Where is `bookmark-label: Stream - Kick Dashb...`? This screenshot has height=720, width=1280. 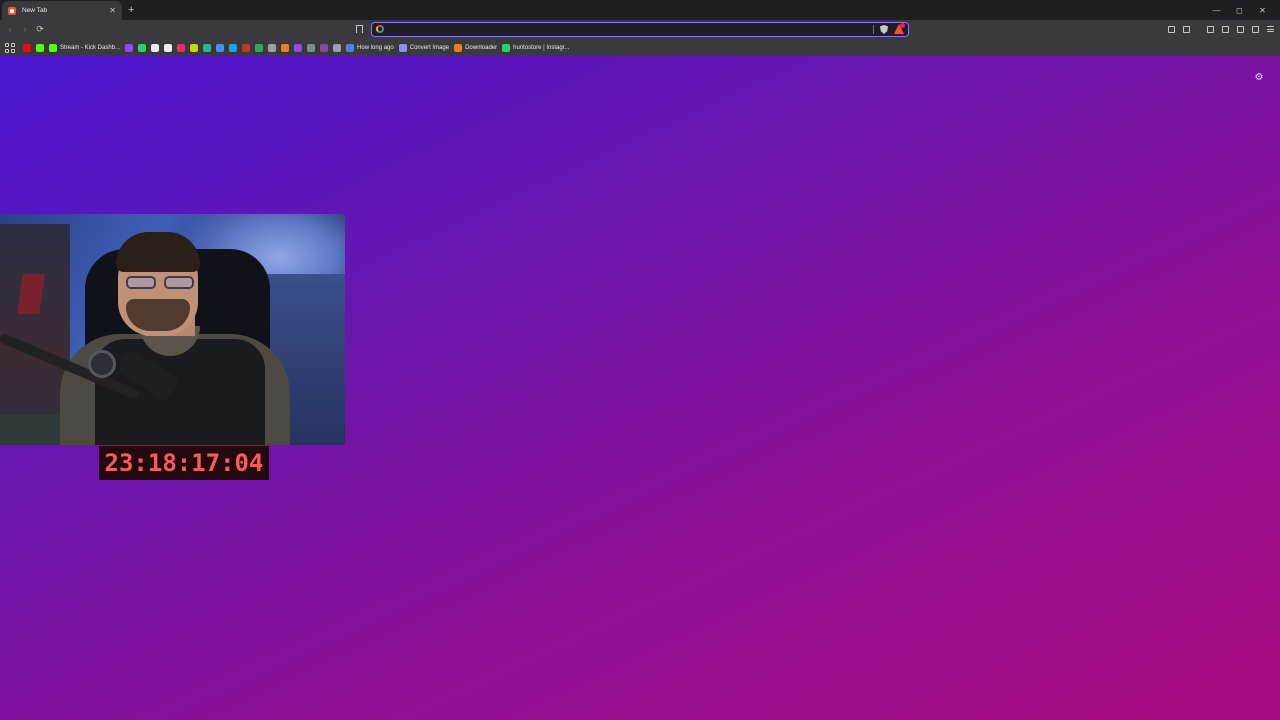
bookmark-label: Stream - Kick Dashb... is located at coordinates (90, 47).